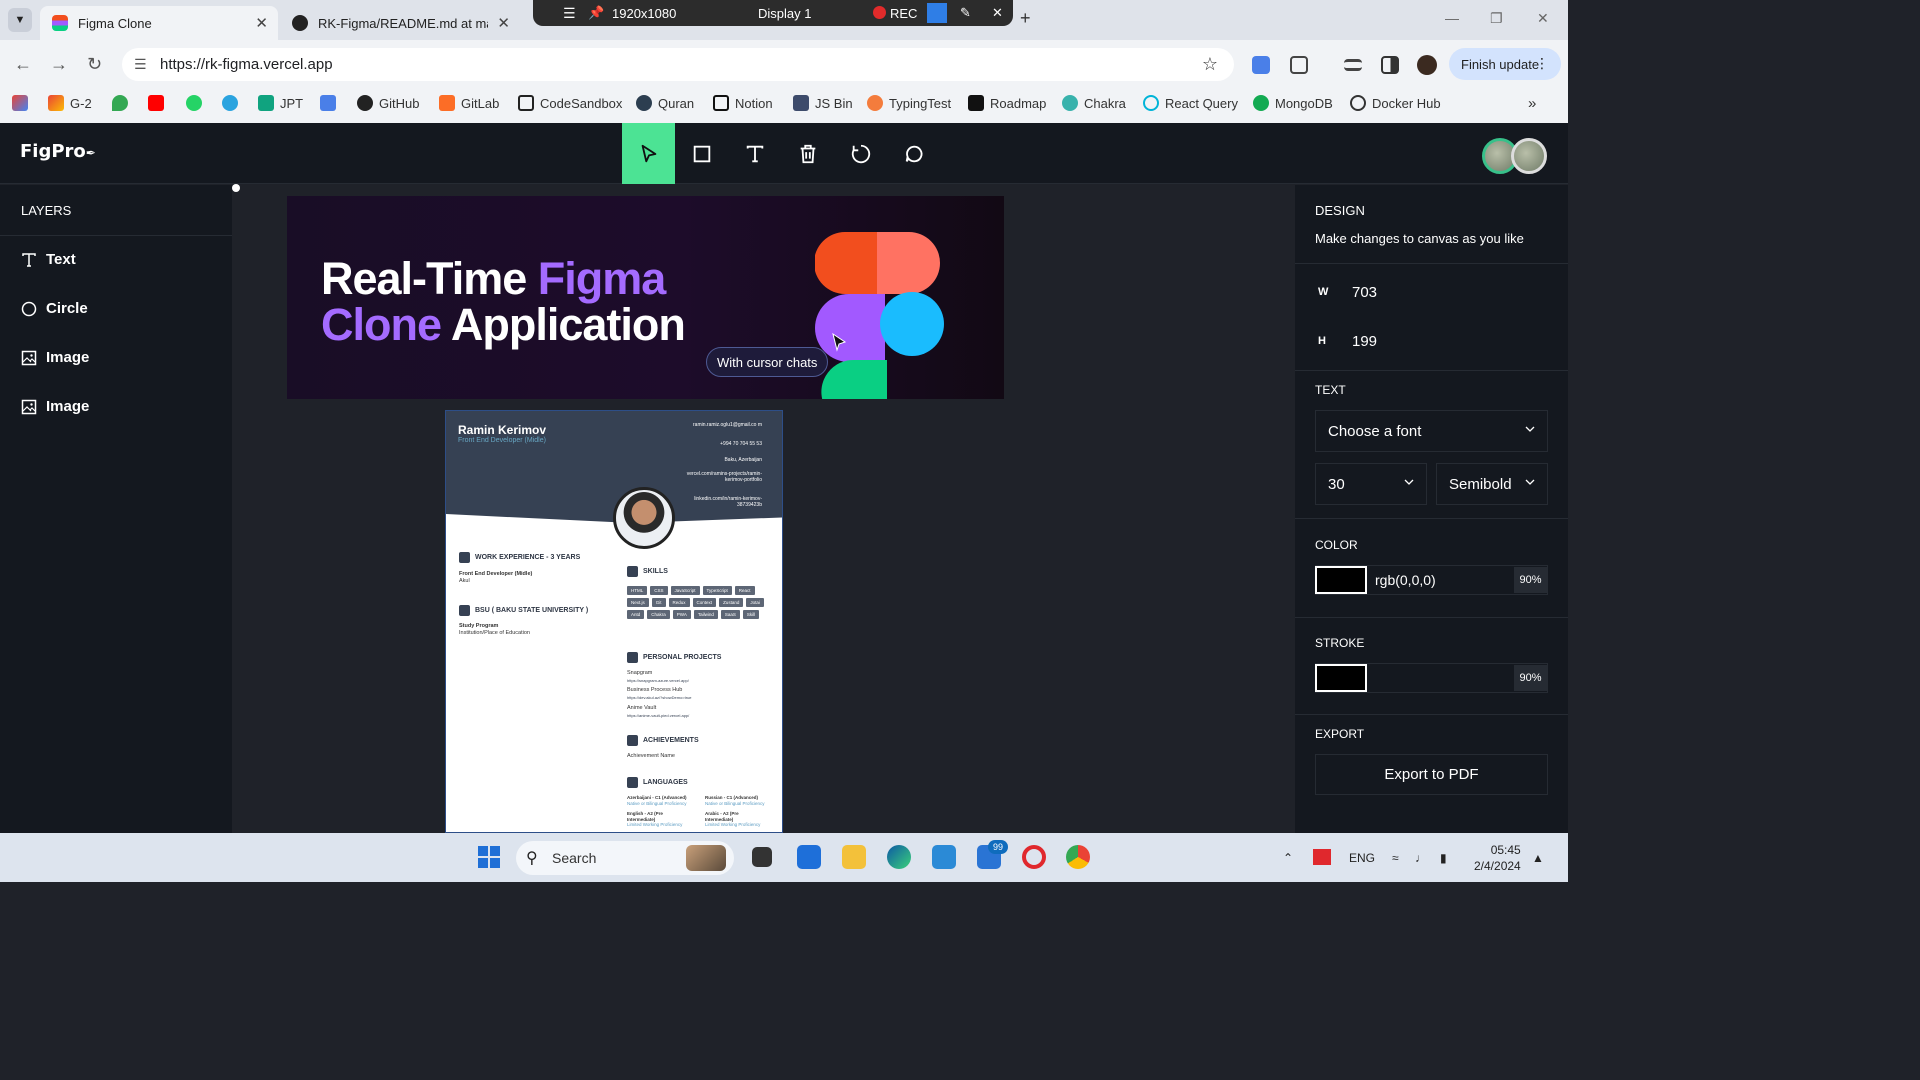 The image size is (1920, 1080). I want to click on divider, so click(1431, 714).